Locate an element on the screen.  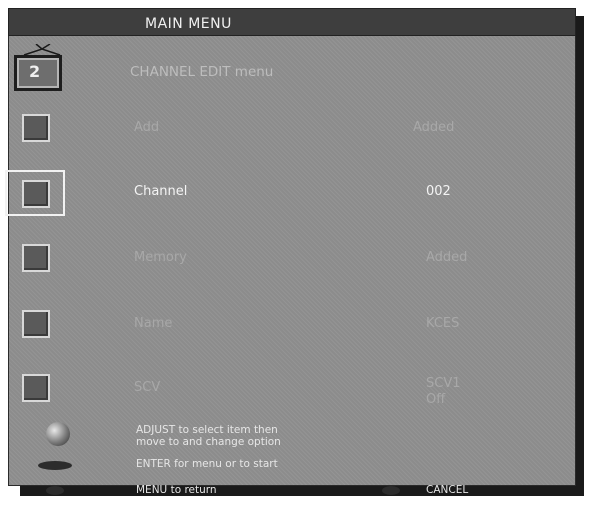
help-adjust-line2: move to and change option is located at coordinates (208, 442).